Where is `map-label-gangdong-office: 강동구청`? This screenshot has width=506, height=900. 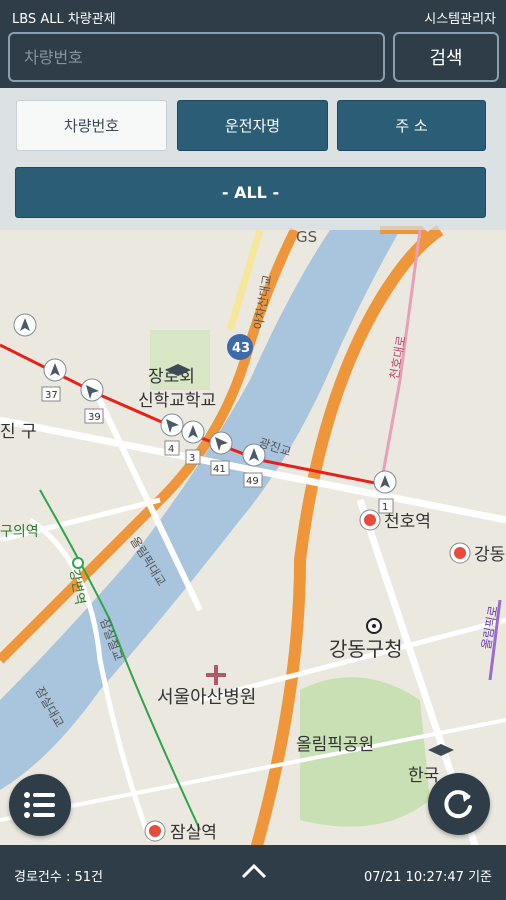
map-label-gangdong-office: 강동구청 is located at coordinates (366, 649).